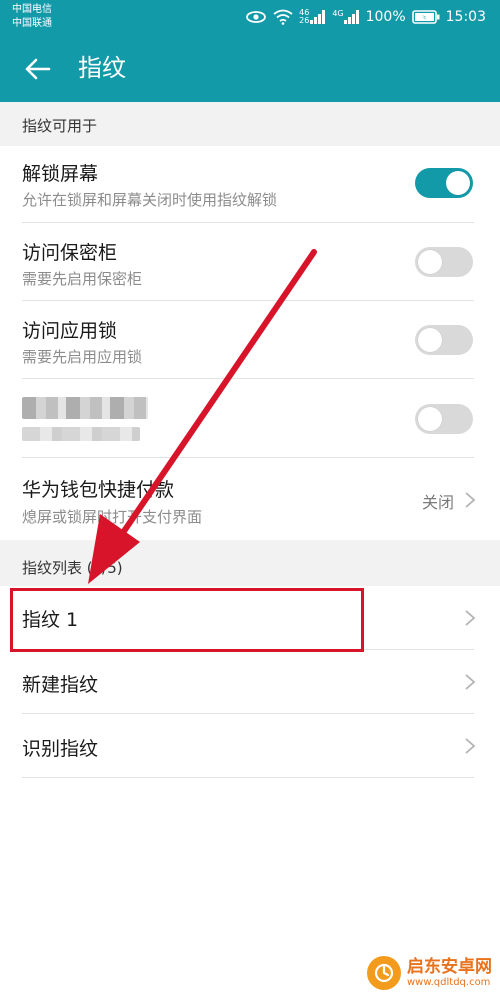  Describe the element at coordinates (384, 973) in the screenshot. I see `logo-icon` at that location.